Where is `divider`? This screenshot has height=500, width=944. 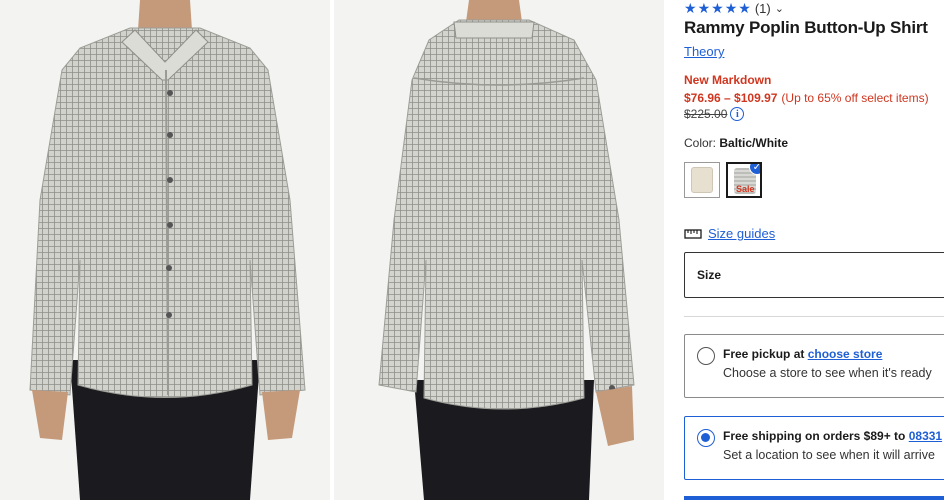
divider is located at coordinates (814, 316).